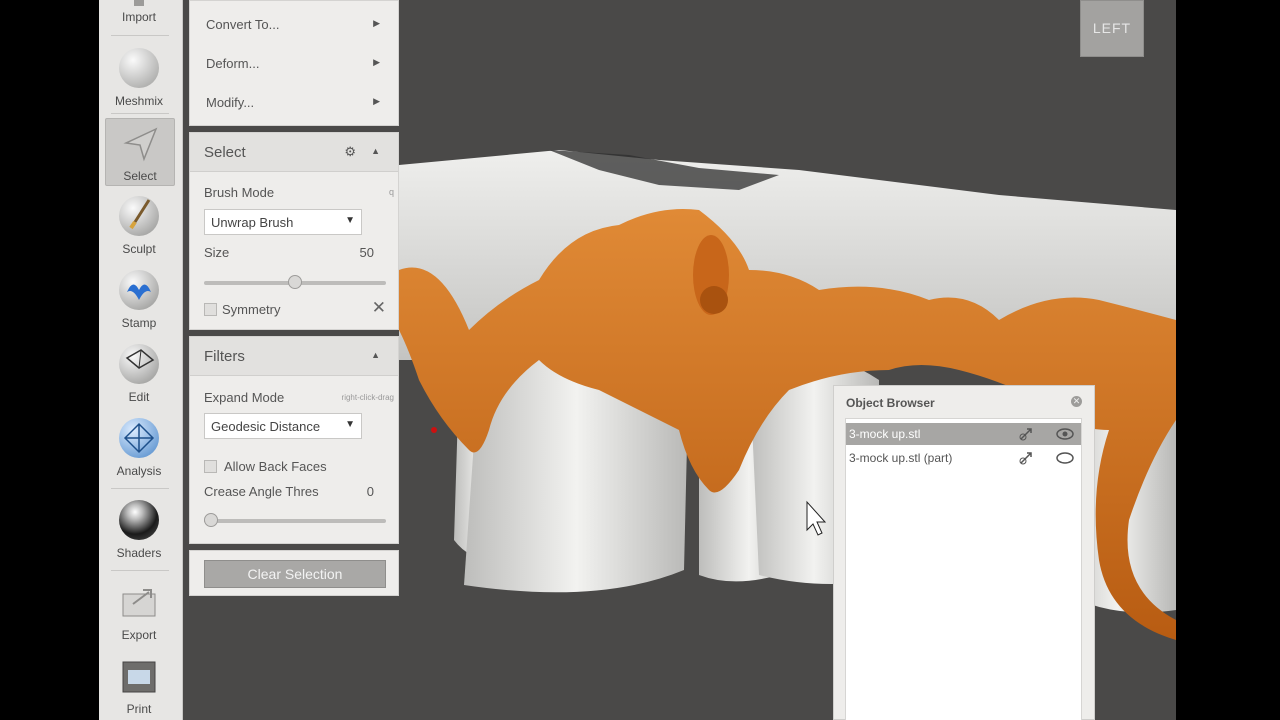 The width and height of the screenshot is (1280, 720). What do you see at coordinates (885, 434) in the screenshot?
I see `object-name: 3-mock up.stl` at bounding box center [885, 434].